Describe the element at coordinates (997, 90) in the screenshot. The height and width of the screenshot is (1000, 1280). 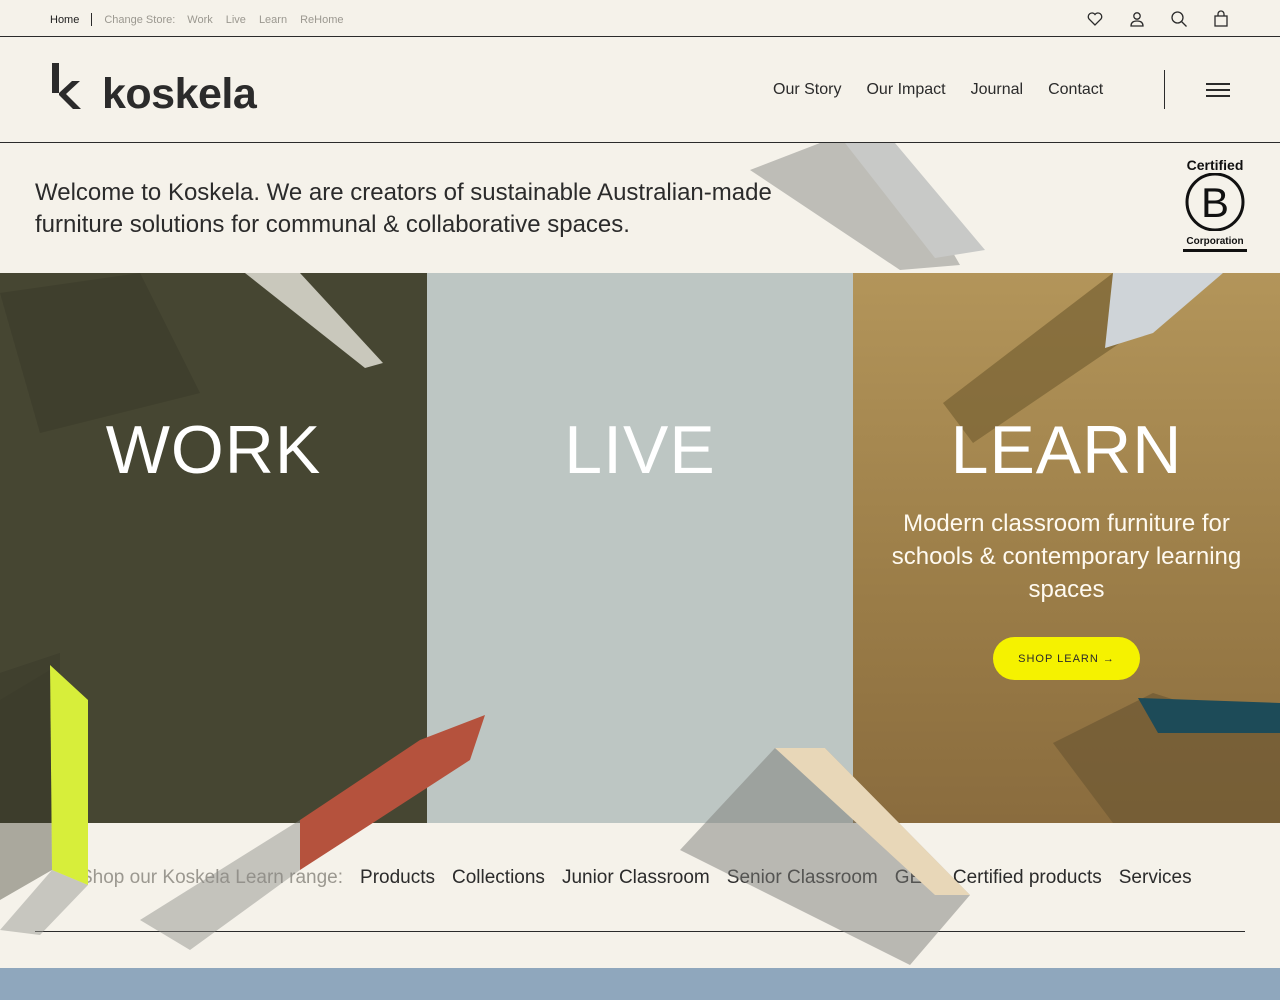
I see `nav-journal: Journal` at that location.